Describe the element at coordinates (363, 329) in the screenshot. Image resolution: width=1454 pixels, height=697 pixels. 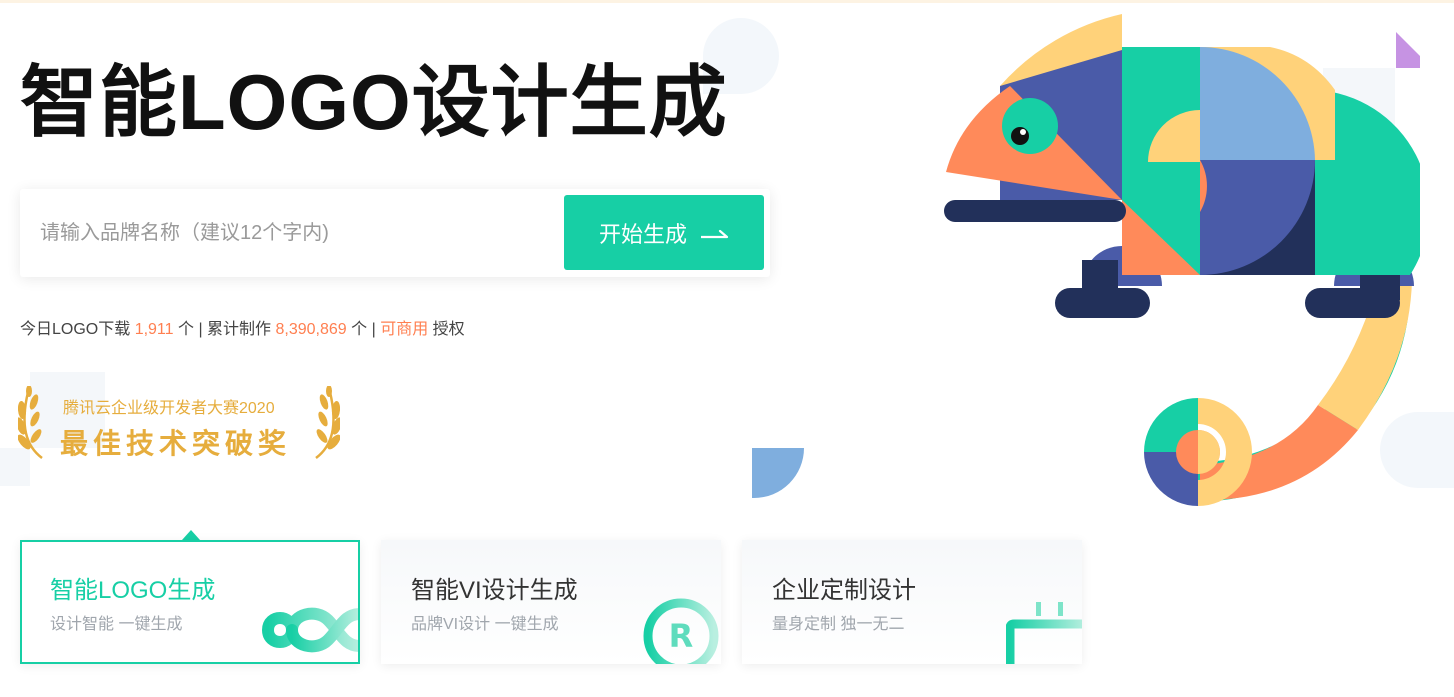
I see `stats-mid: 个 |` at that location.